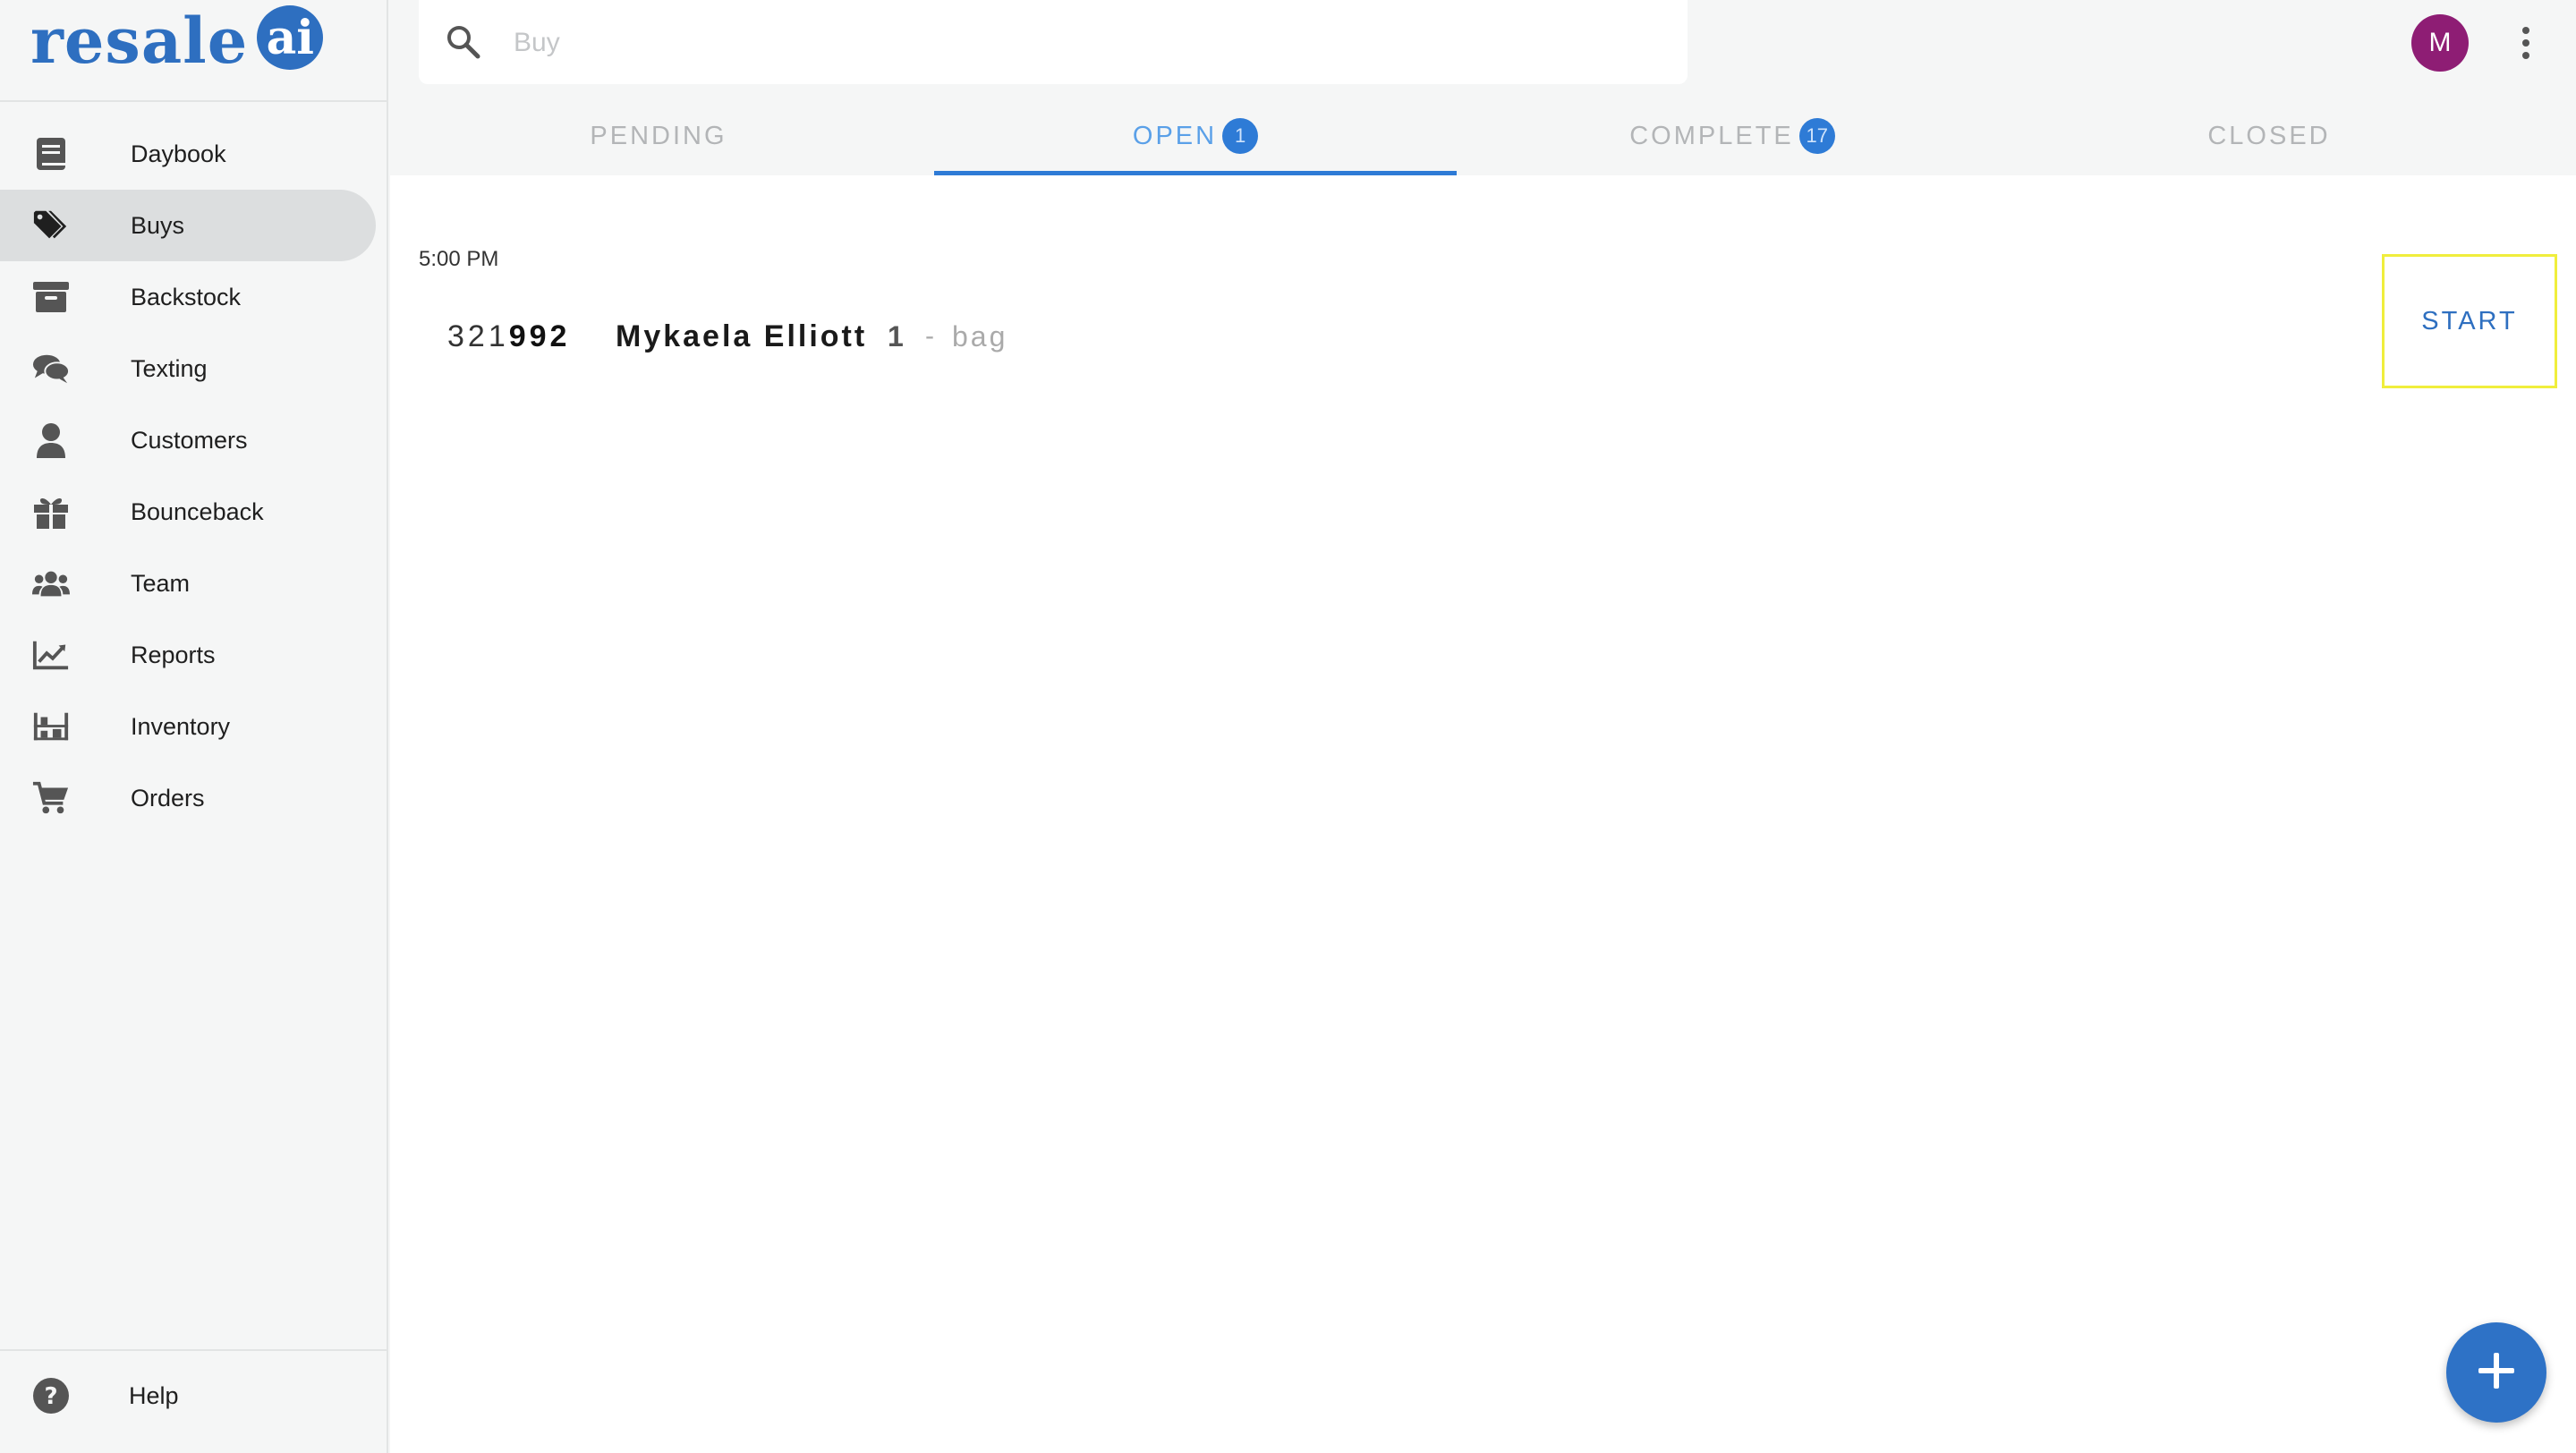 This screenshot has height=1453, width=2576. I want to click on buy-id: 321992, so click(508, 336).